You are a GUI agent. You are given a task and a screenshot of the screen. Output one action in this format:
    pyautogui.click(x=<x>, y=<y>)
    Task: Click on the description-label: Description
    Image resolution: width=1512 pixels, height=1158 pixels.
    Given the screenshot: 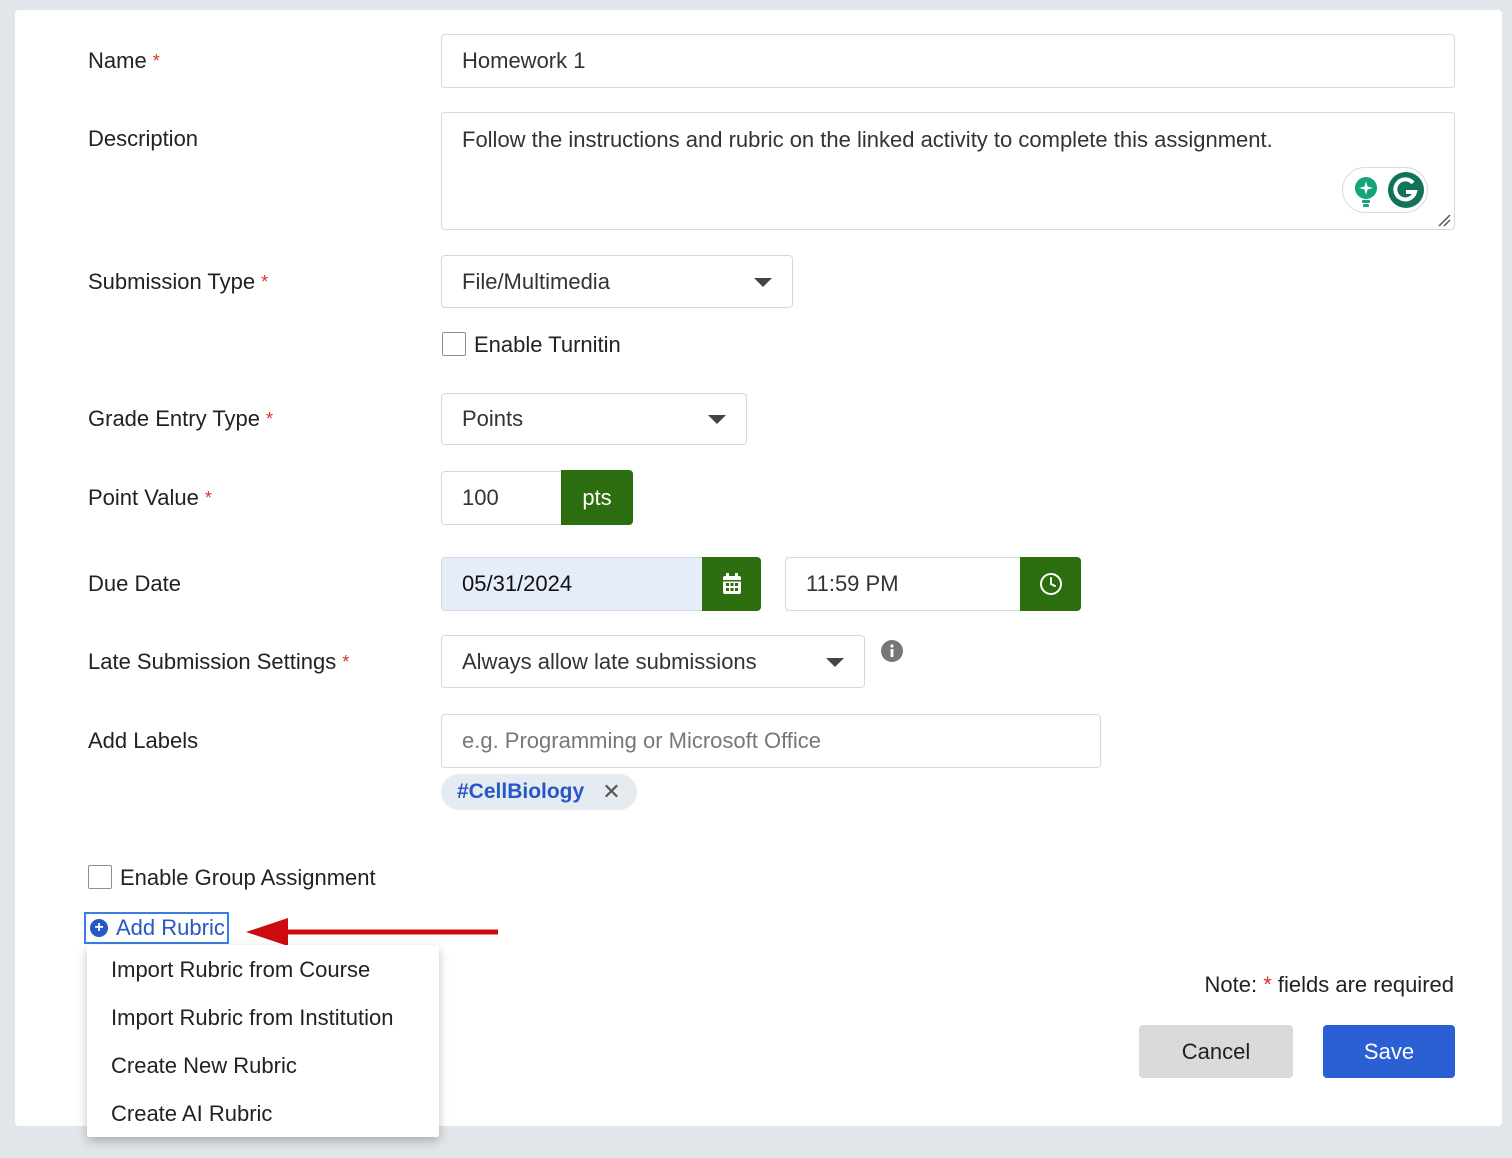 What is the action you would take?
    pyautogui.click(x=143, y=138)
    